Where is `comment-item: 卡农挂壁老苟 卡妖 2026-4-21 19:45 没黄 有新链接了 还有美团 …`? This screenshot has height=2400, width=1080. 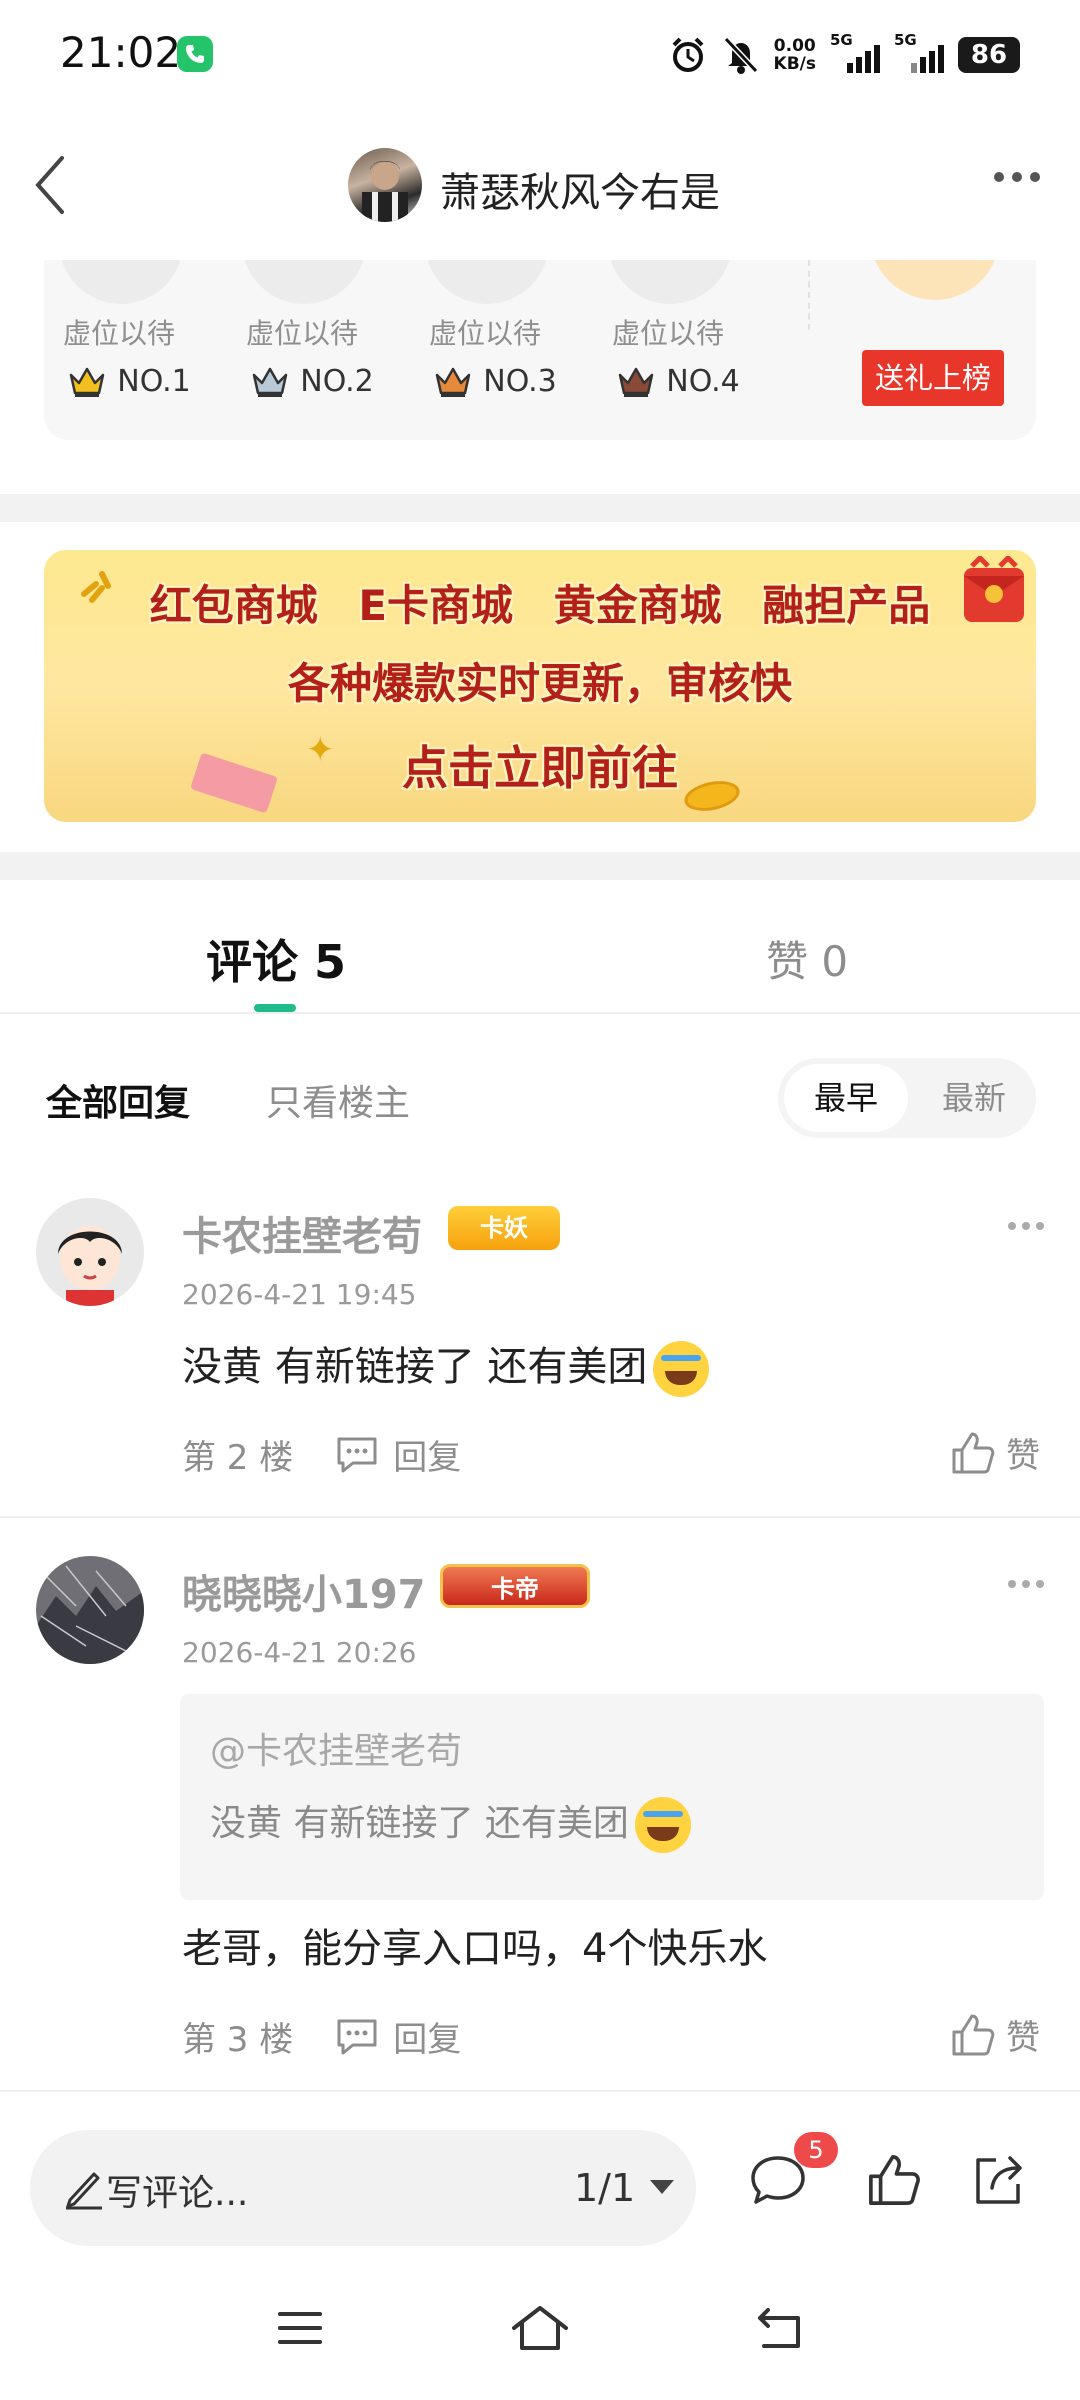 comment-item: 卡农挂壁老苟 卡妖 2026-4-21 19:45 没黄 有新链接了 还有美团 … is located at coordinates (540, 1358).